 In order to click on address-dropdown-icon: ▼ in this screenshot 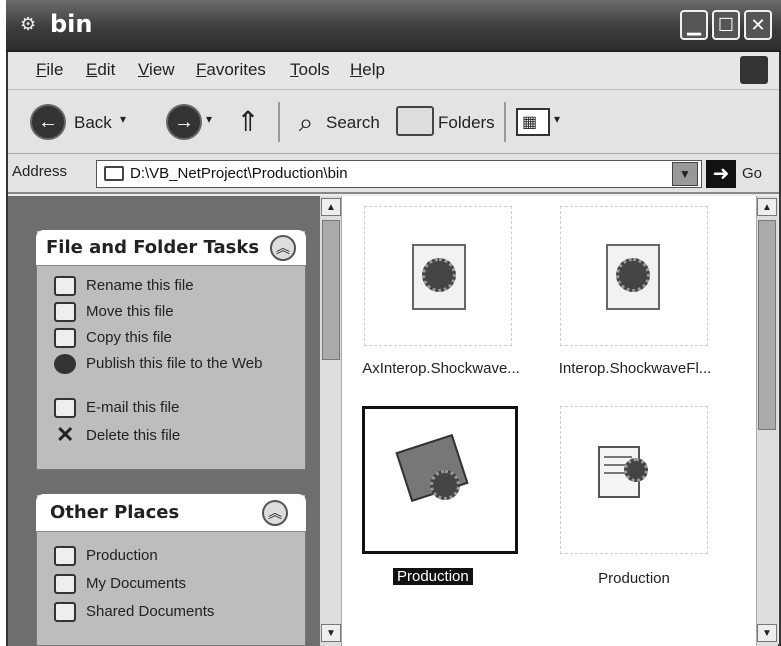, I will do `click(685, 174)`.